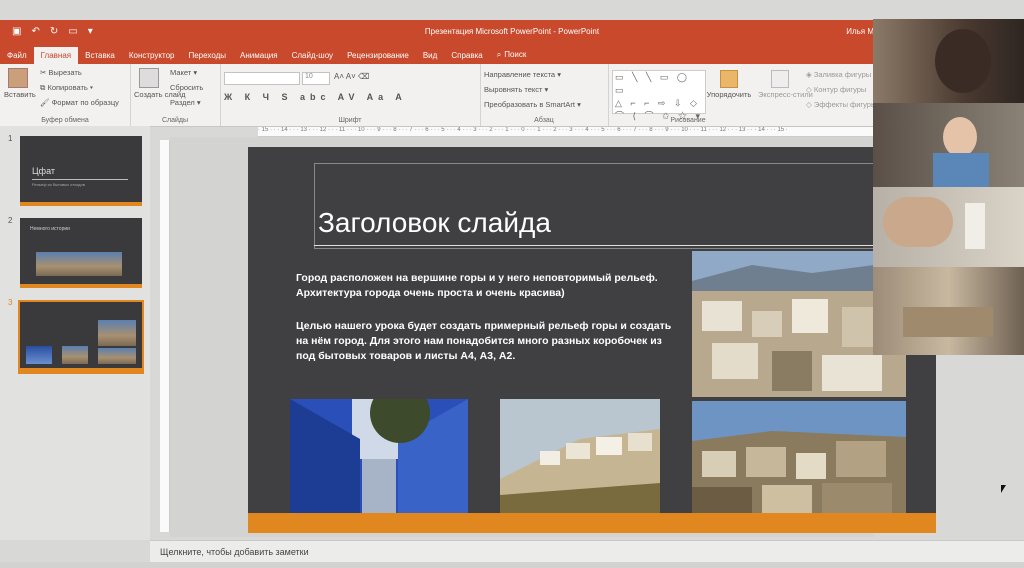 The height and width of the screenshot is (568, 1024). I want to click on thumbnail-number-2: 2, so click(10, 220).